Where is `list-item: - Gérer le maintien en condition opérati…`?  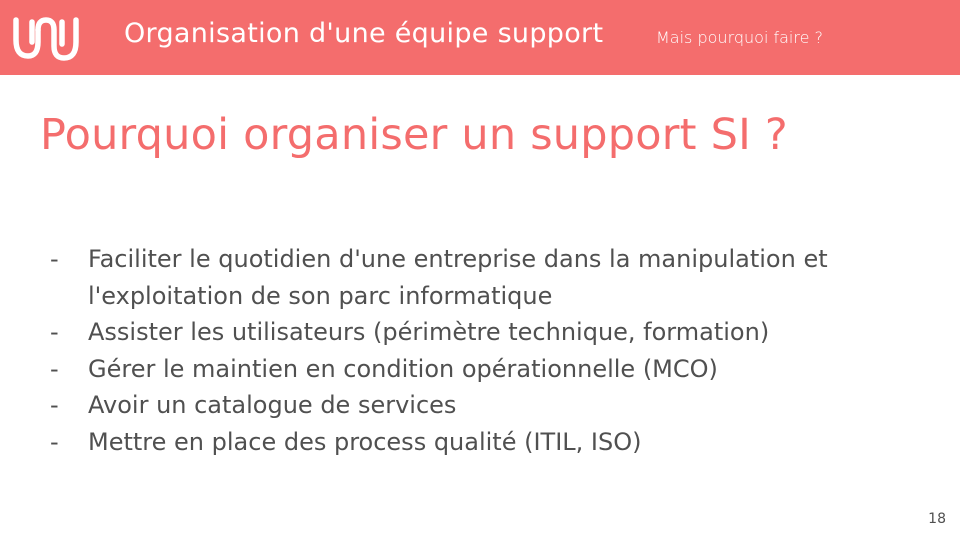
list-item: - Gérer le maintien en condition opérati… is located at coordinates (480, 369).